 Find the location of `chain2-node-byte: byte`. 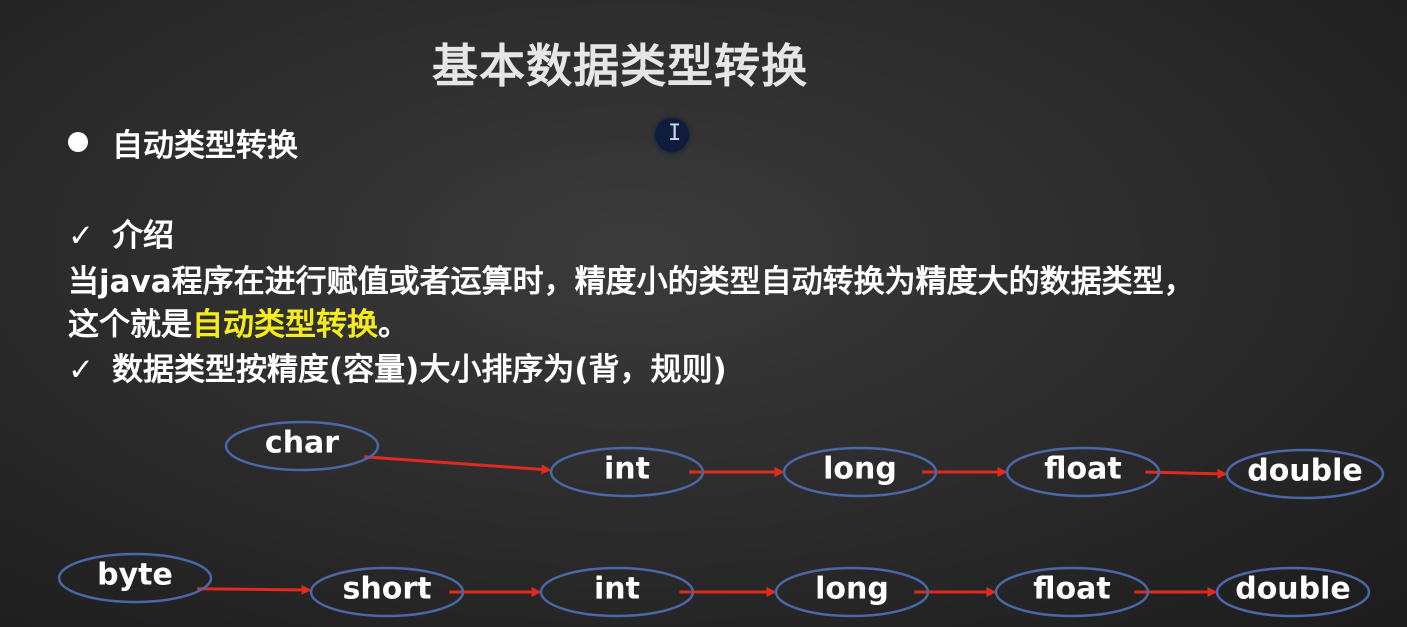

chain2-node-byte: byte is located at coordinates (135, 578).